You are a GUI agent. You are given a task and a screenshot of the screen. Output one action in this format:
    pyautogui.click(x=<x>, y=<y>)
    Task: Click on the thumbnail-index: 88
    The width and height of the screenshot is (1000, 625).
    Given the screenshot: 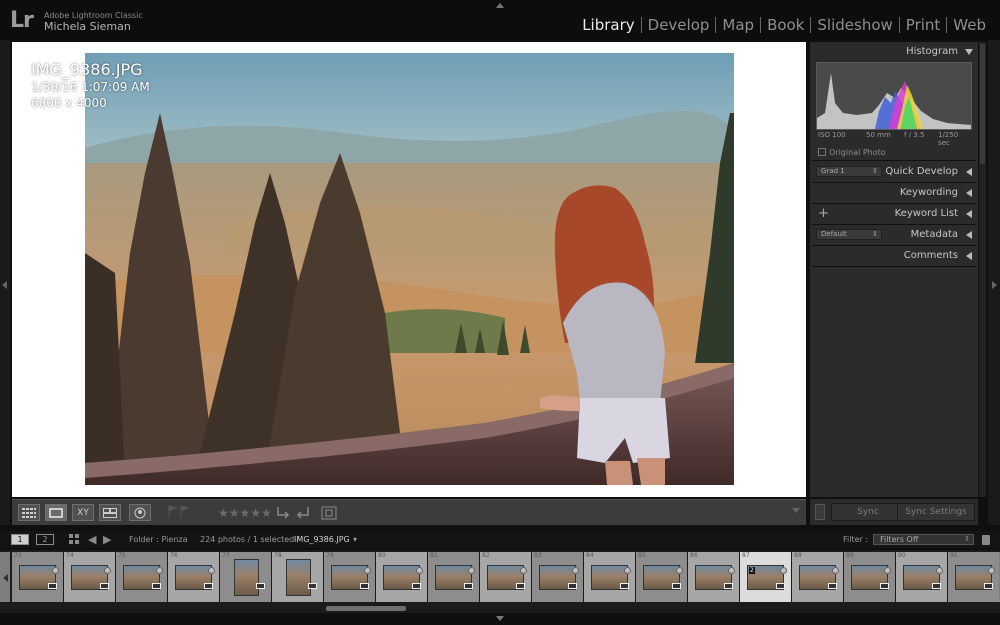 What is the action you would take?
    pyautogui.click(x=798, y=555)
    